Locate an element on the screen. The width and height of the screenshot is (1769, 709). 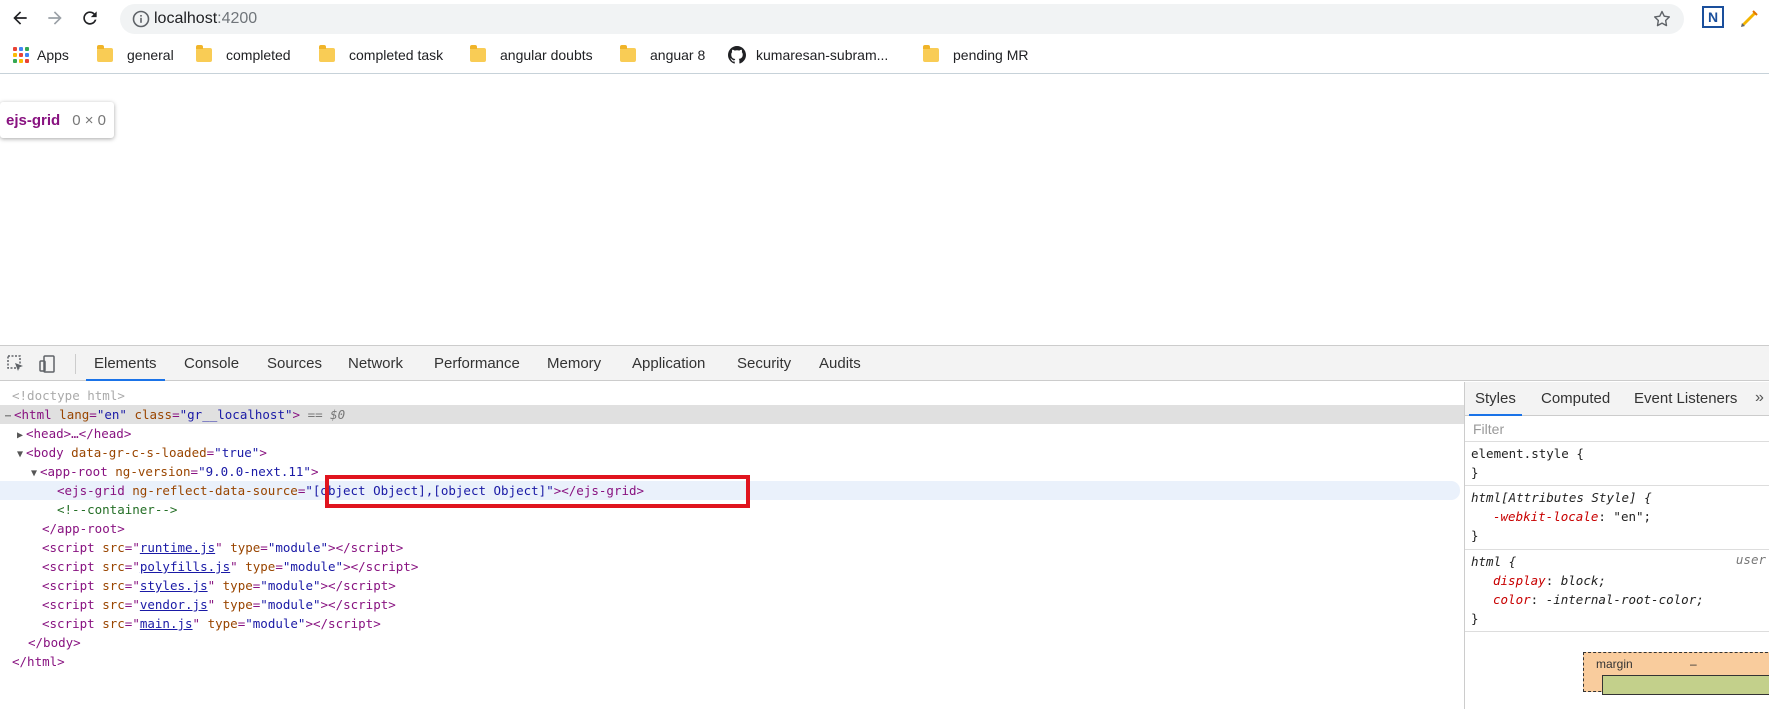
tab-memory: Memory is located at coordinates (574, 363).